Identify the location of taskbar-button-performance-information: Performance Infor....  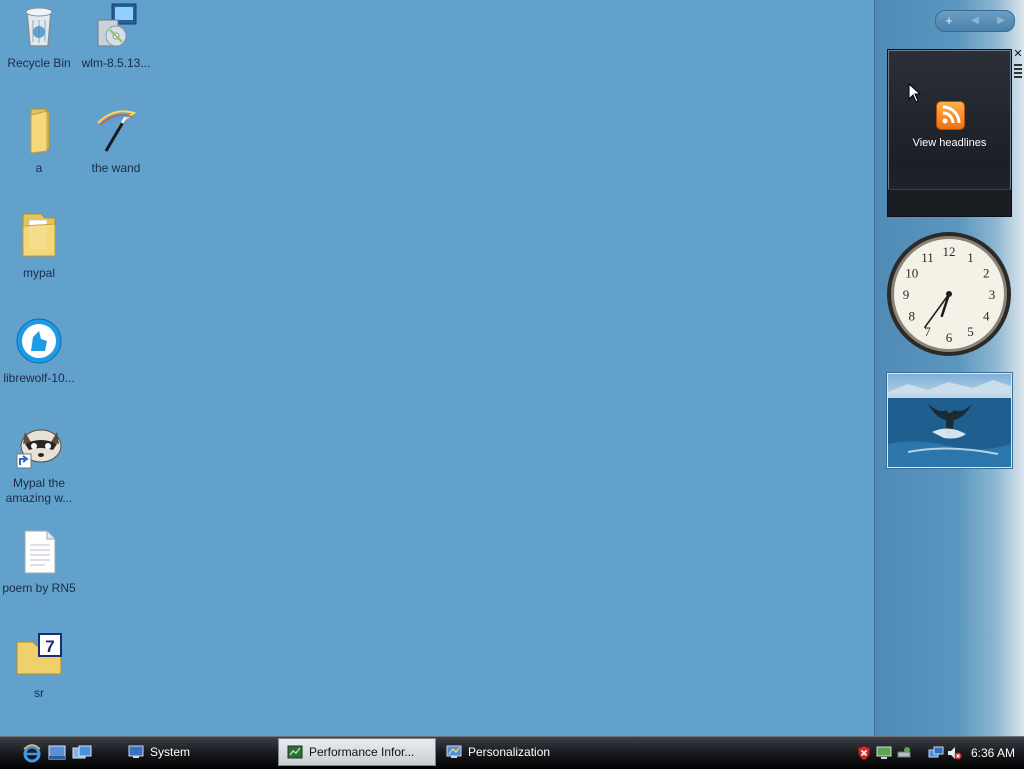
(357, 752).